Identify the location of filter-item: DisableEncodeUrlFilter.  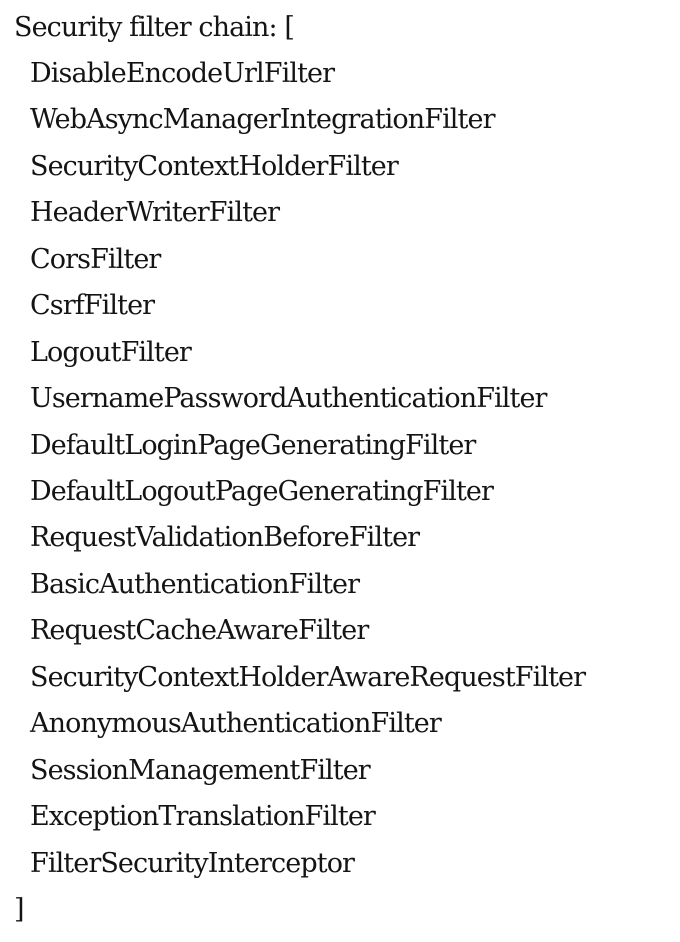
(182, 73).